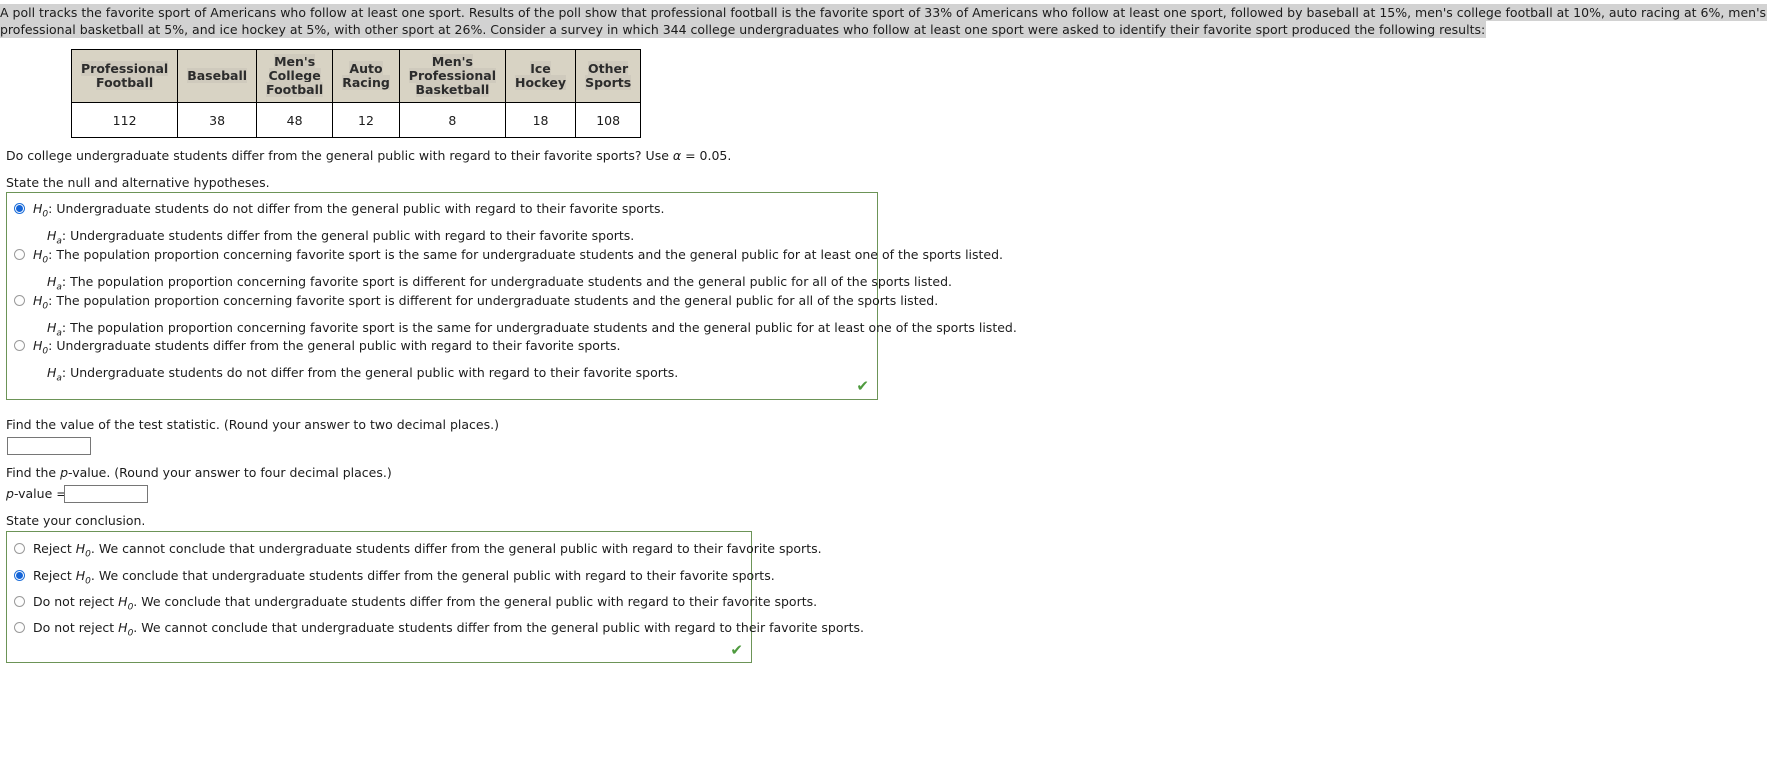  I want to click on p-value-field-label: p-value =, so click(36, 493).